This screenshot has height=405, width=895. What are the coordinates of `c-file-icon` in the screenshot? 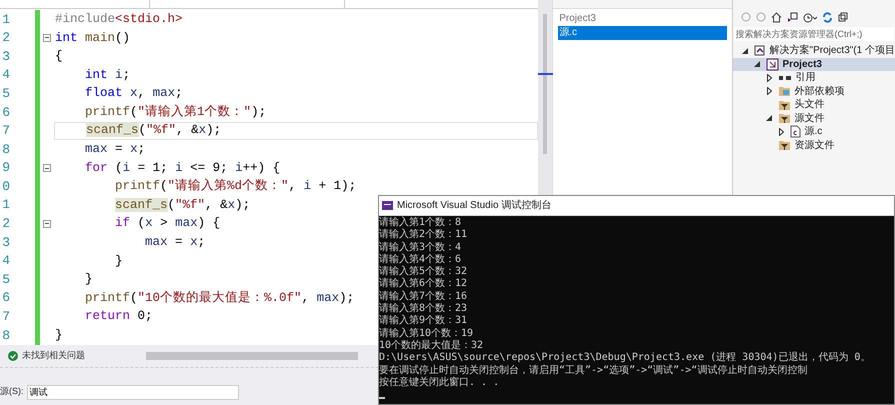 It's located at (795, 131).